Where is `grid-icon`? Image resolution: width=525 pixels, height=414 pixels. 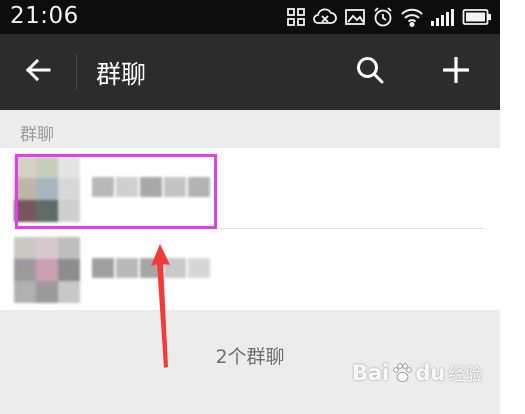
grid-icon is located at coordinates (296, 17).